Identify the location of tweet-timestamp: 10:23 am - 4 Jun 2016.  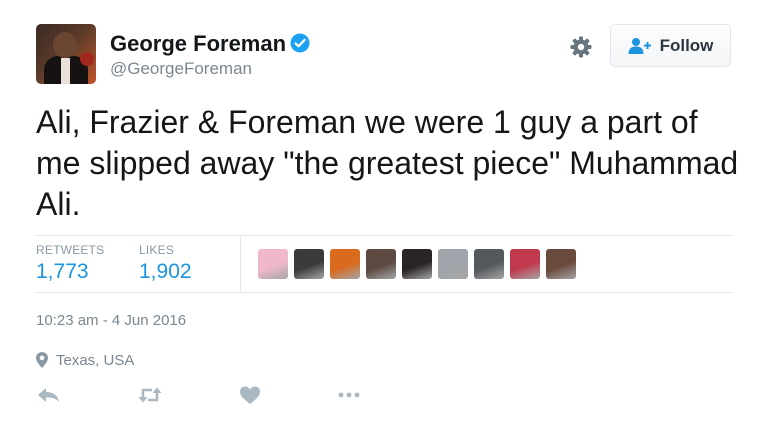
(111, 320).